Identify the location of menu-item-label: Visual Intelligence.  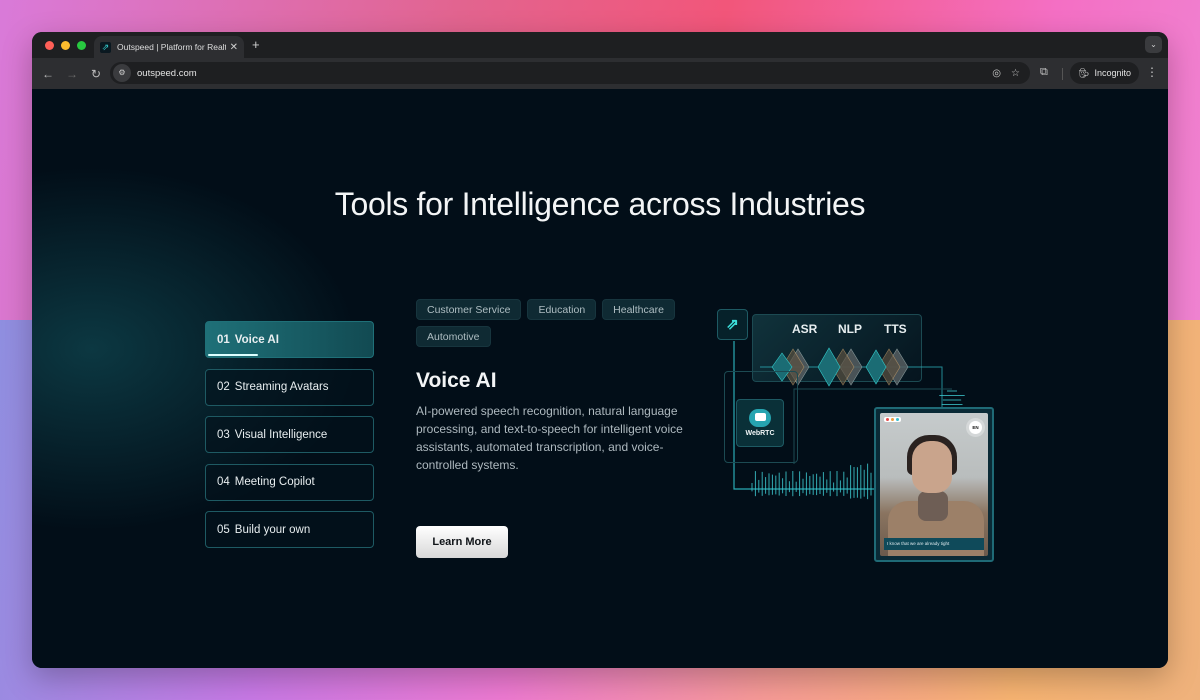
(281, 434).